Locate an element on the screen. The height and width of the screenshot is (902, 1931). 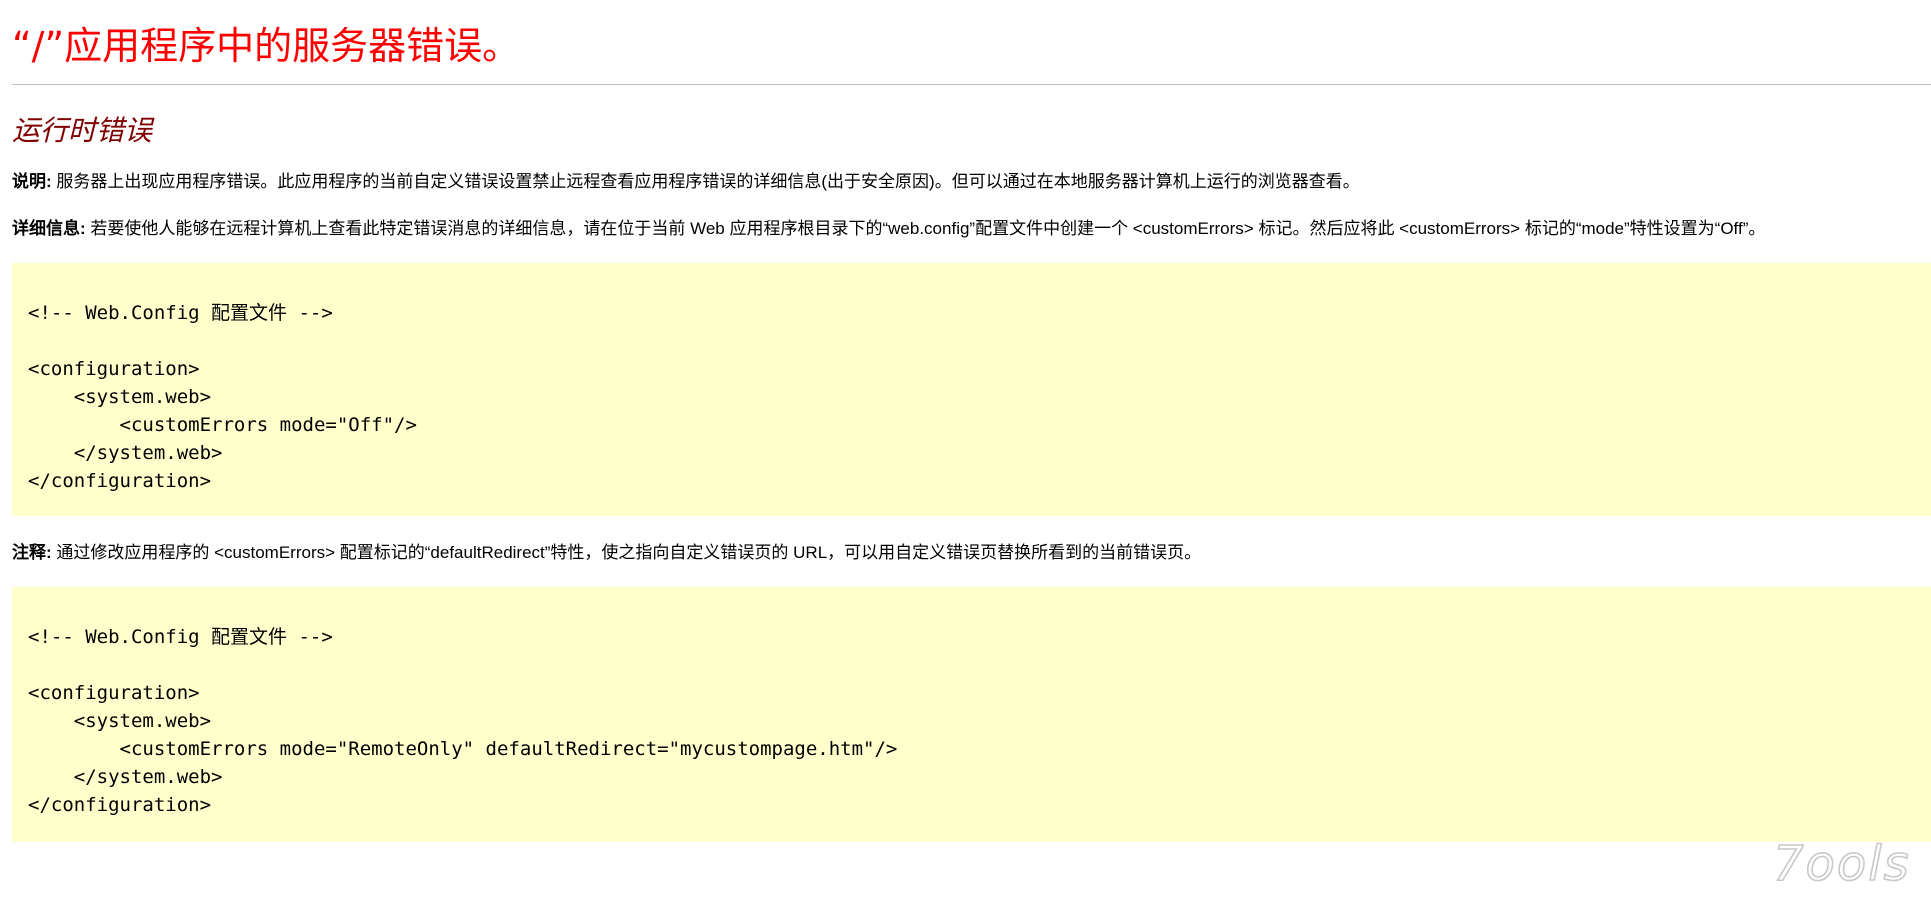
description-label: 说明: is located at coordinates (32, 181).